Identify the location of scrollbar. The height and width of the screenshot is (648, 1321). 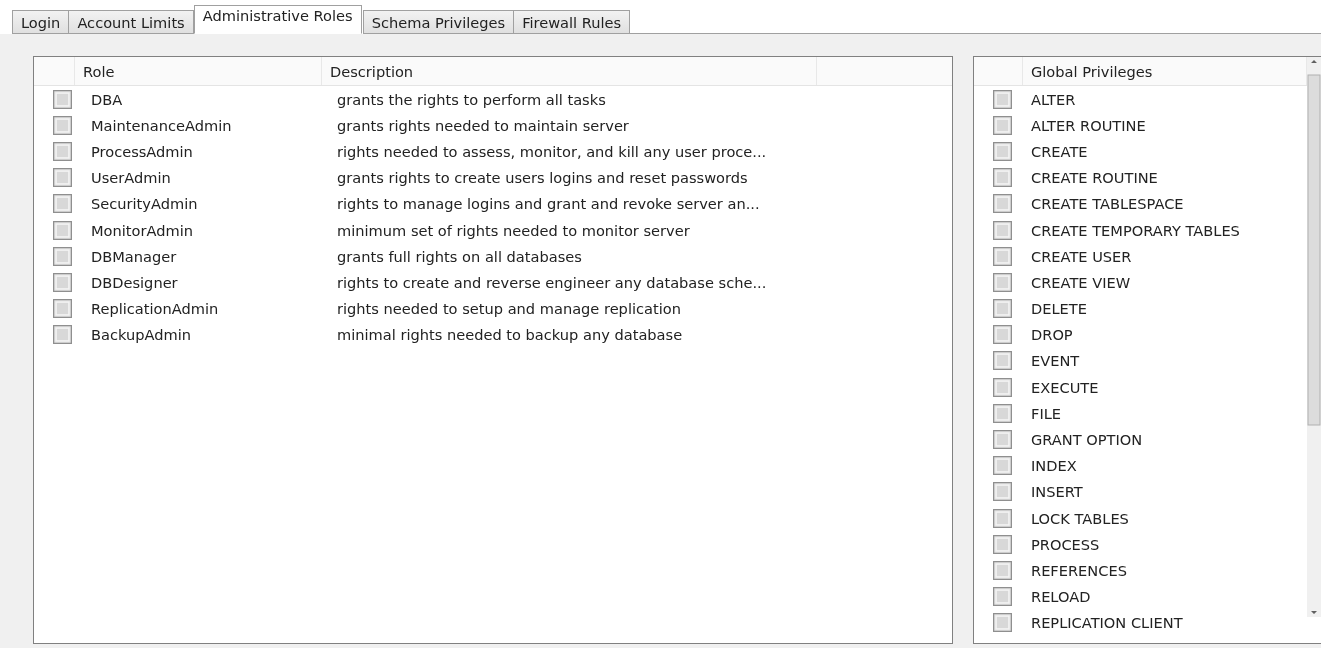
(1314, 337).